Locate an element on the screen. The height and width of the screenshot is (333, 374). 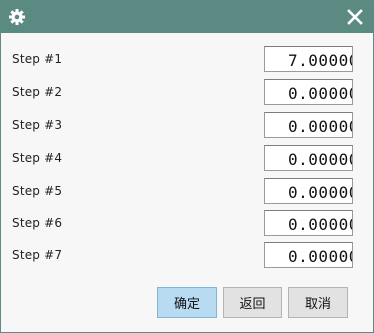
step-label: Step #7 is located at coordinates (37, 255).